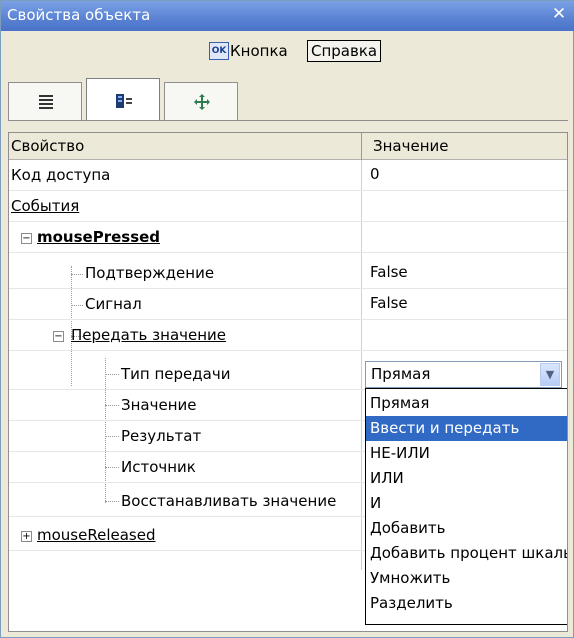 The width and height of the screenshot is (574, 638). What do you see at coordinates (288, 120) in the screenshot?
I see `tab-divider` at bounding box center [288, 120].